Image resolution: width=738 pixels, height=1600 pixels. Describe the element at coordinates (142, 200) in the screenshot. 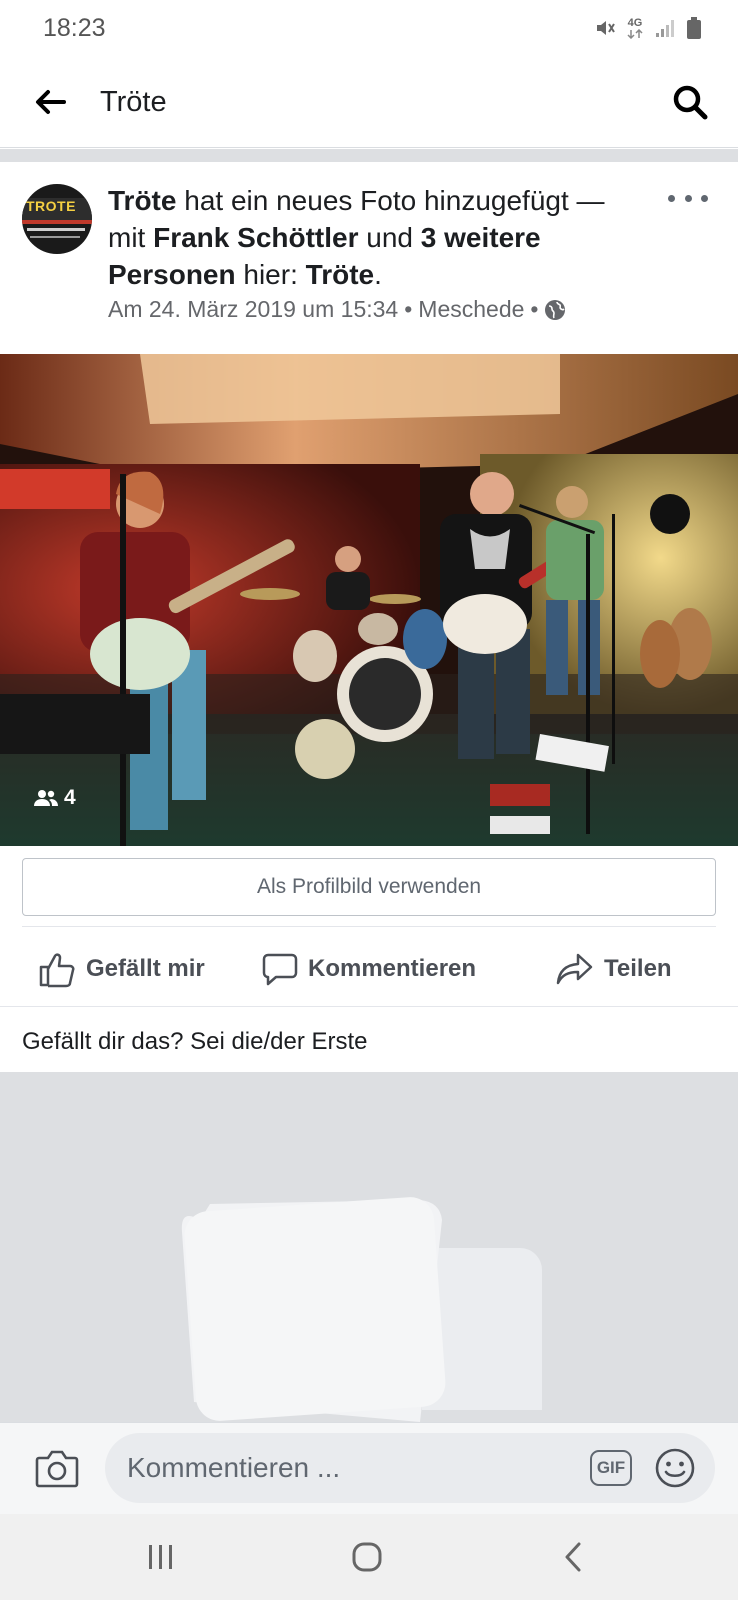

I see `post-actor-link: Tröte` at that location.